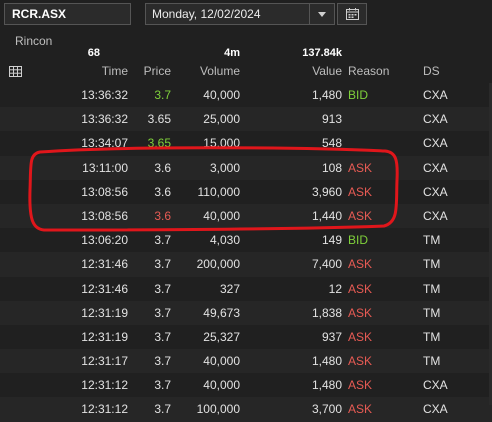  Describe the element at coordinates (246, 312) in the screenshot. I see `table-row: 12:31:19 3.7 49,673 1,838 ASK TM` at that location.